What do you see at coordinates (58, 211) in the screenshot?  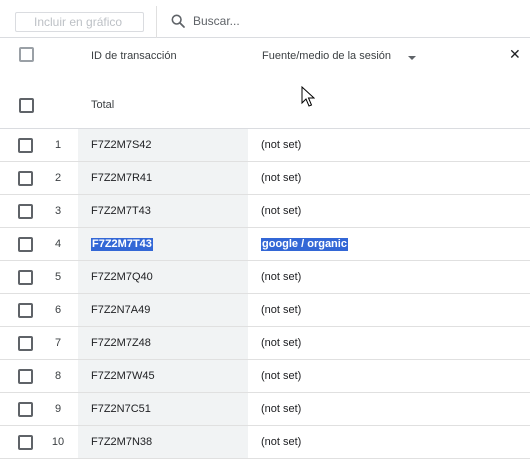 I see `row-index: 3` at bounding box center [58, 211].